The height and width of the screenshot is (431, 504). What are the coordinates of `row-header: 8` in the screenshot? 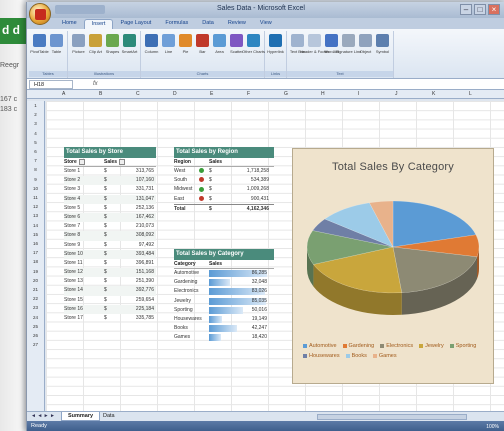 It's located at (35, 169).